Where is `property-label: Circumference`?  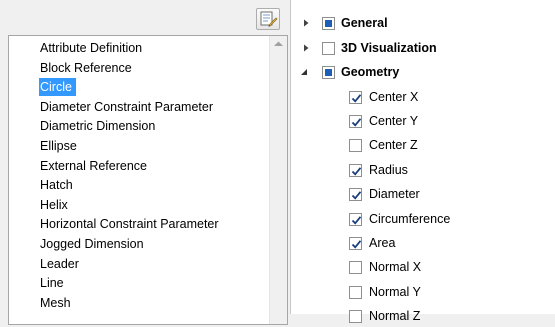 property-label: Circumference is located at coordinates (410, 218).